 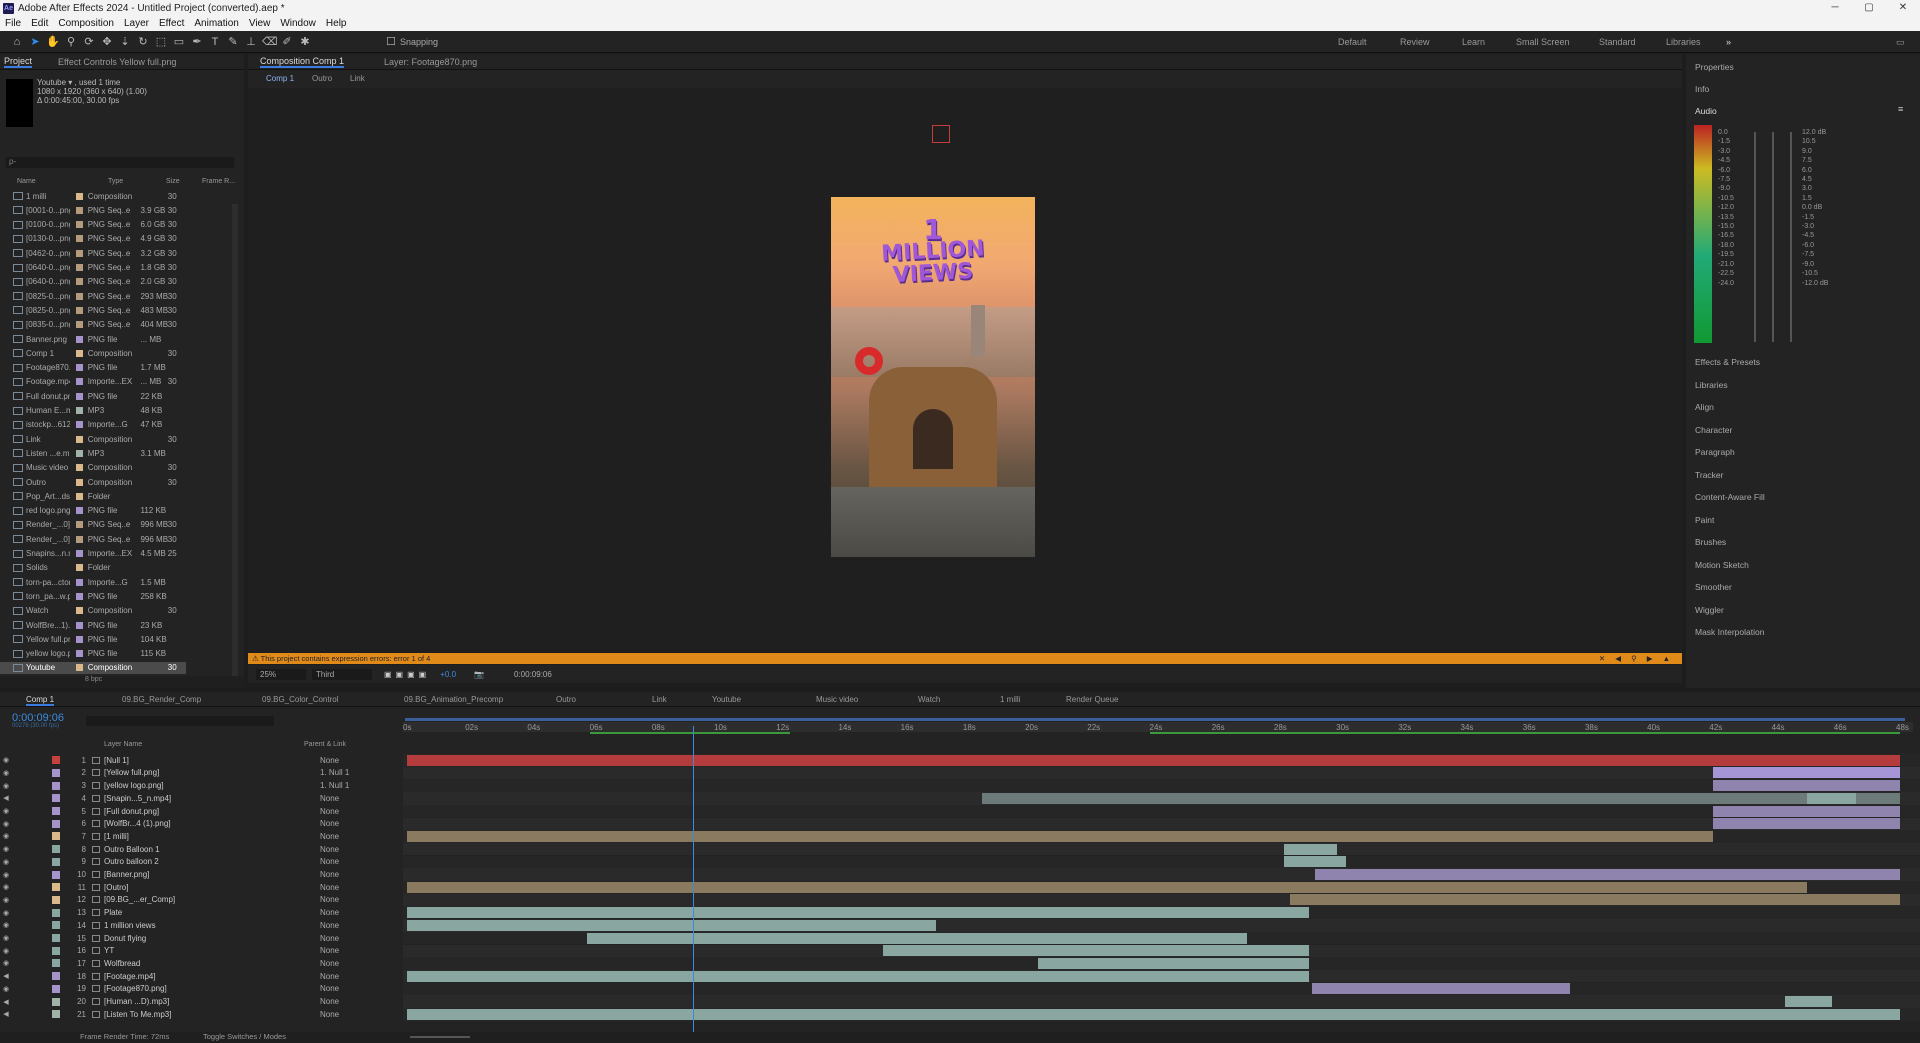 What do you see at coordinates (93, 353) in the screenshot?
I see `project-item: Comp 1 Composition 30` at bounding box center [93, 353].